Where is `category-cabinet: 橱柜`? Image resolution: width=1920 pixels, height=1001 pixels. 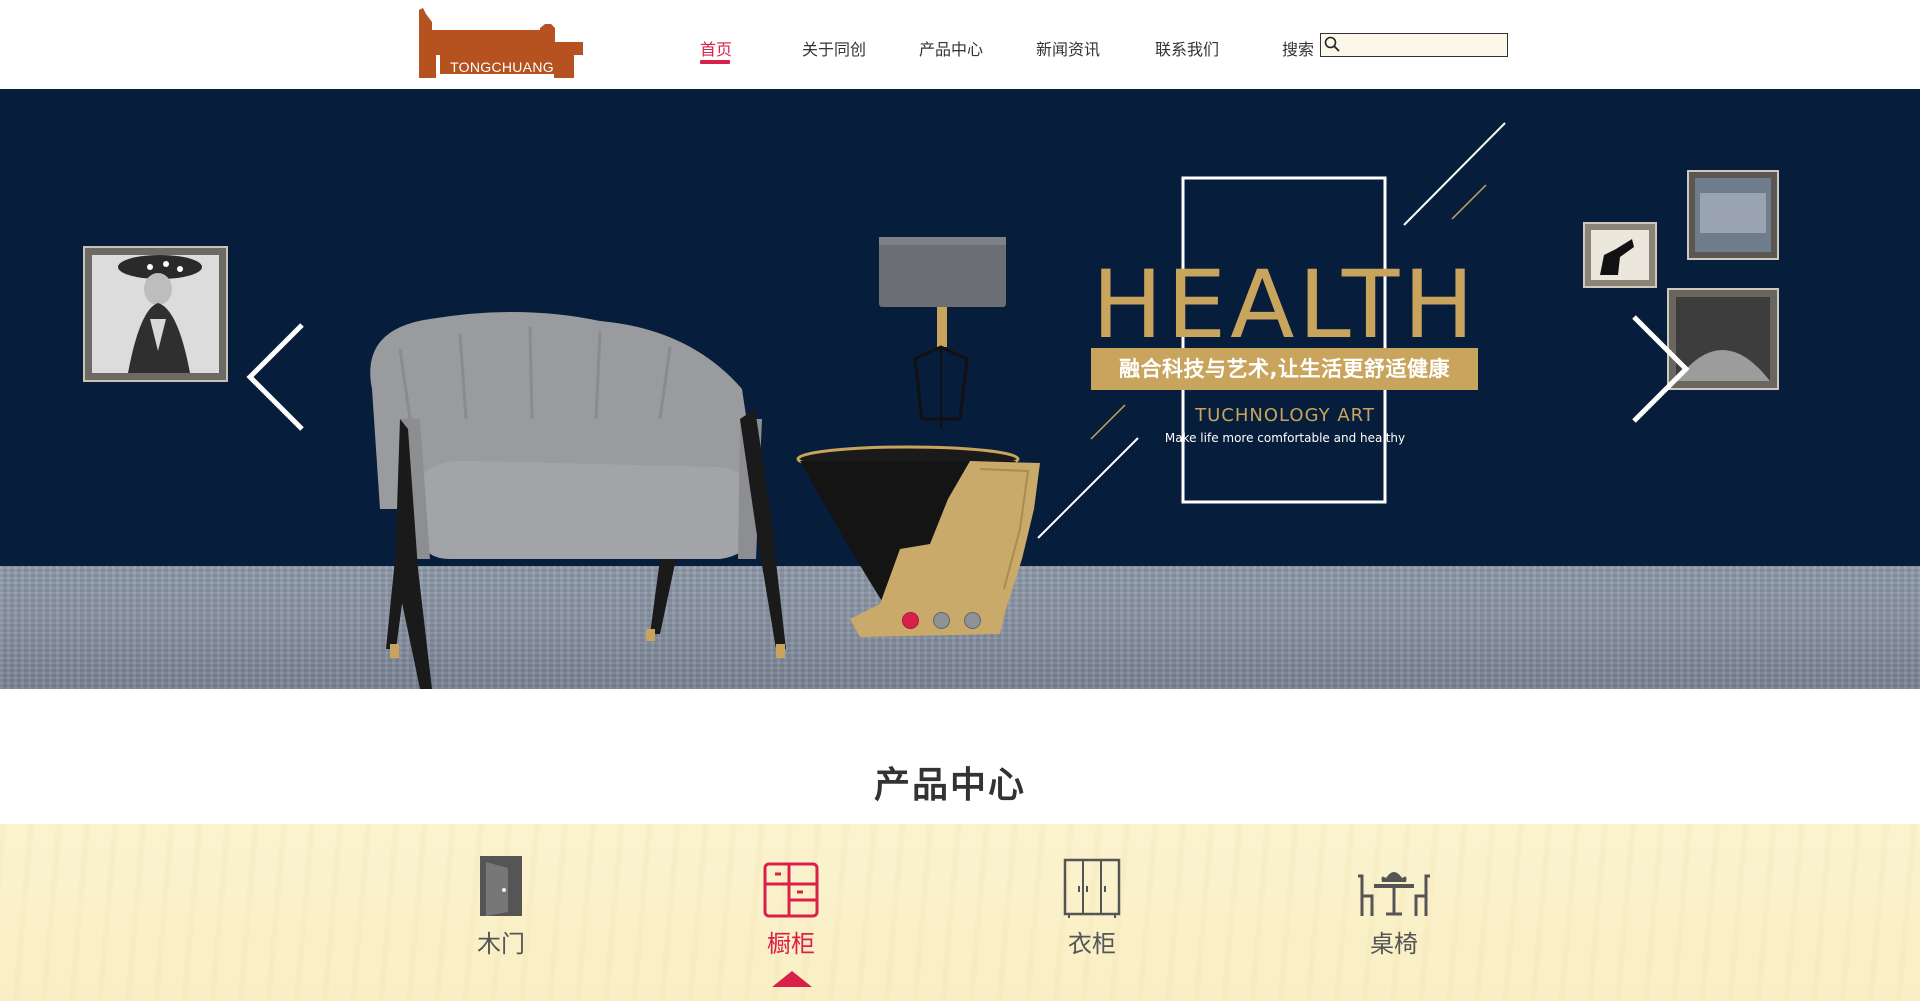 category-cabinet: 橱柜 is located at coordinates (791, 906).